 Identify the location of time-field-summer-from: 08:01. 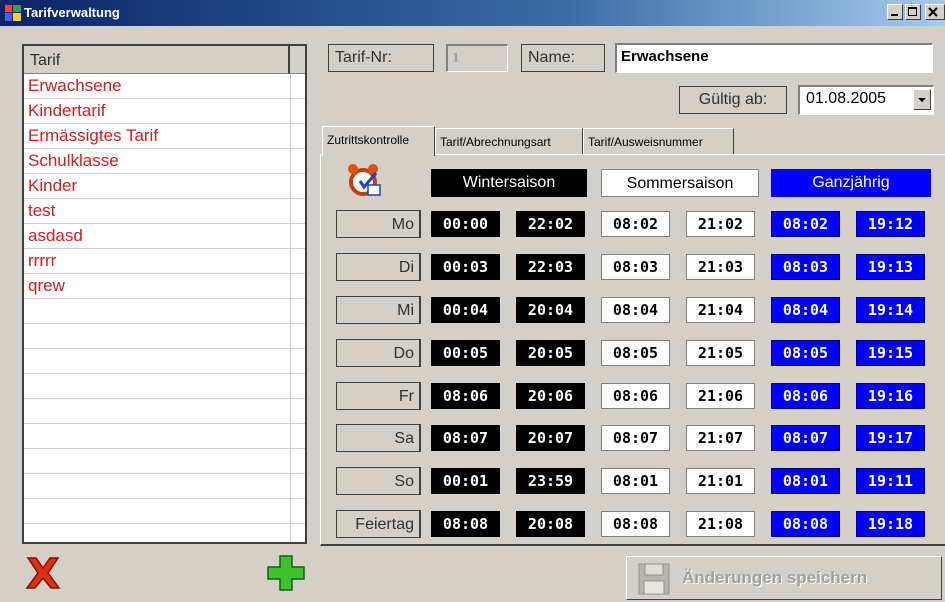
(635, 481).